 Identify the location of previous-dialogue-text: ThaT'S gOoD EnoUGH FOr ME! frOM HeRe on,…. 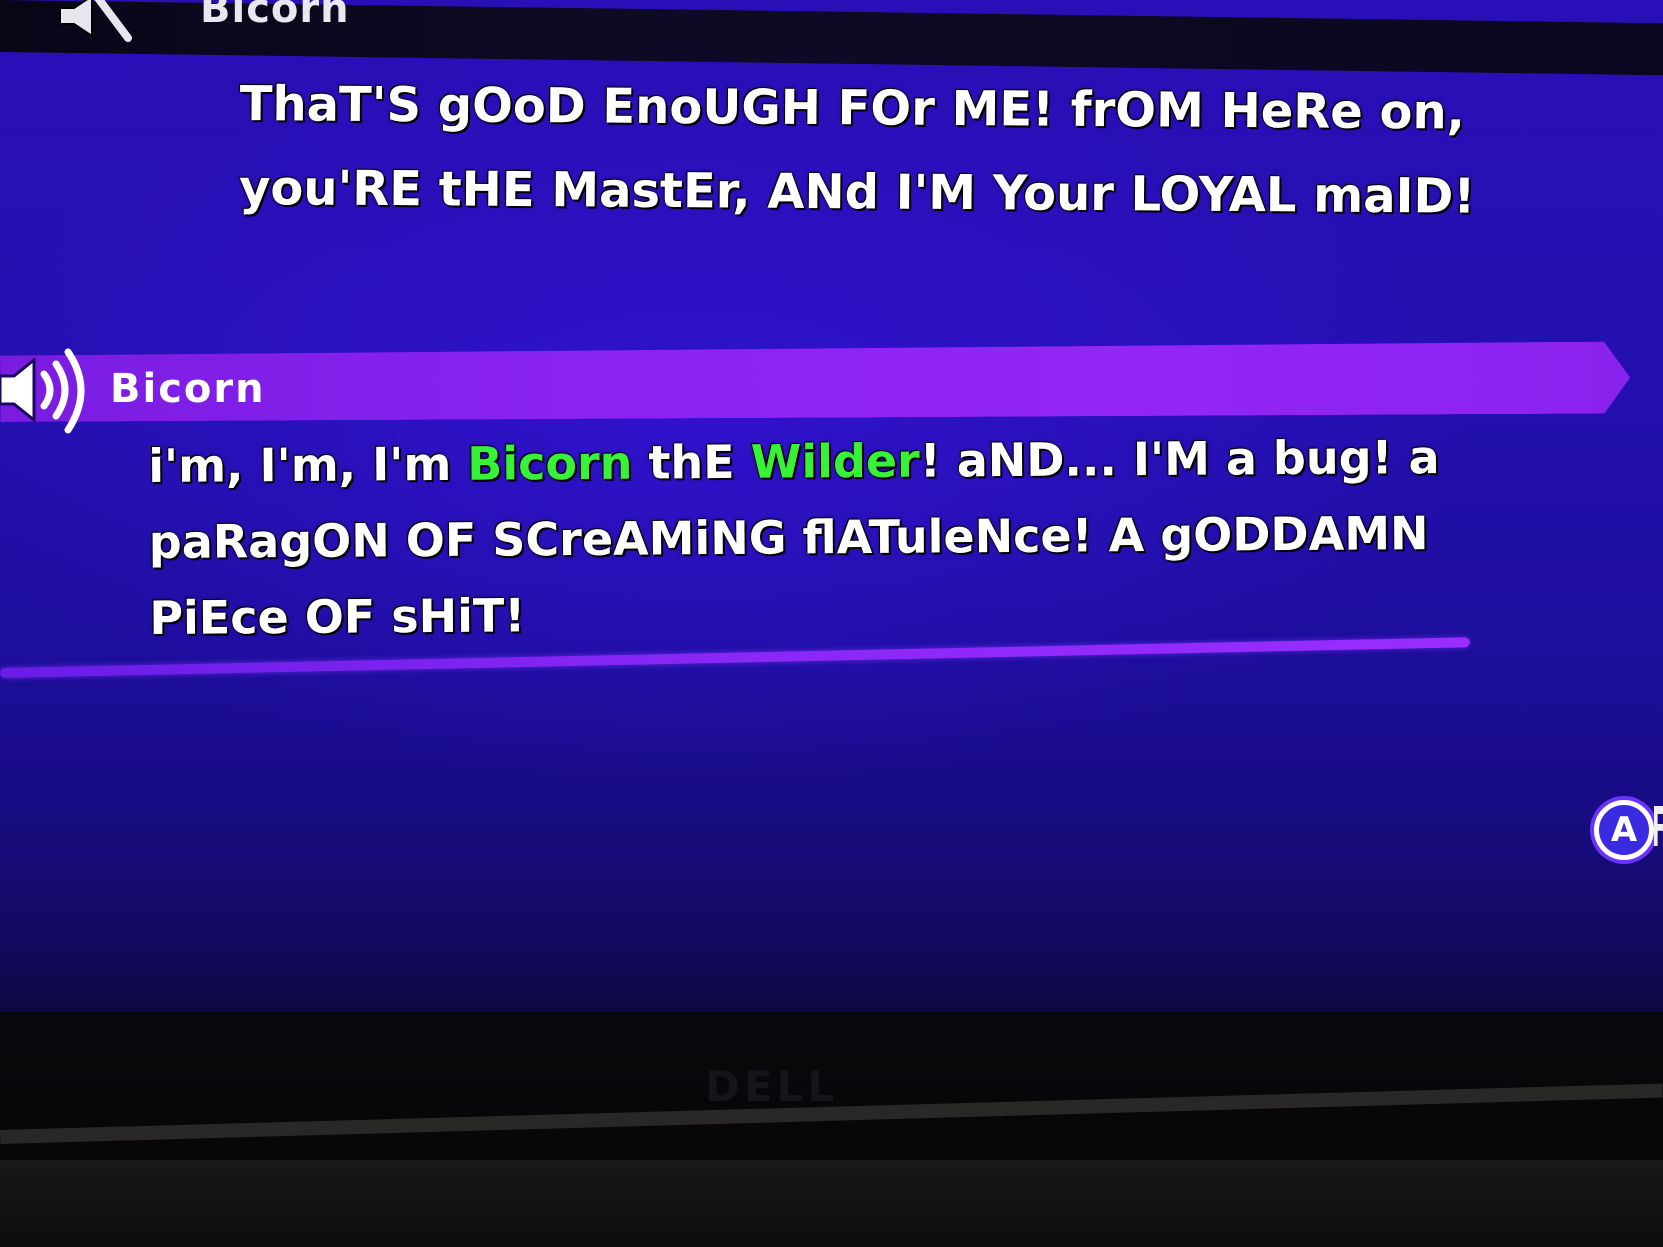
(857, 150).